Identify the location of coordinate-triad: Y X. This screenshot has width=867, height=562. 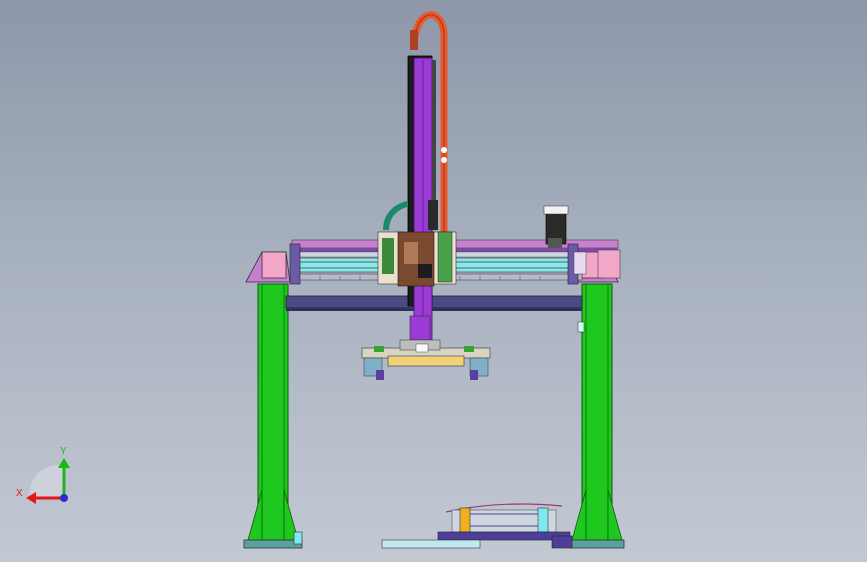
(43, 475).